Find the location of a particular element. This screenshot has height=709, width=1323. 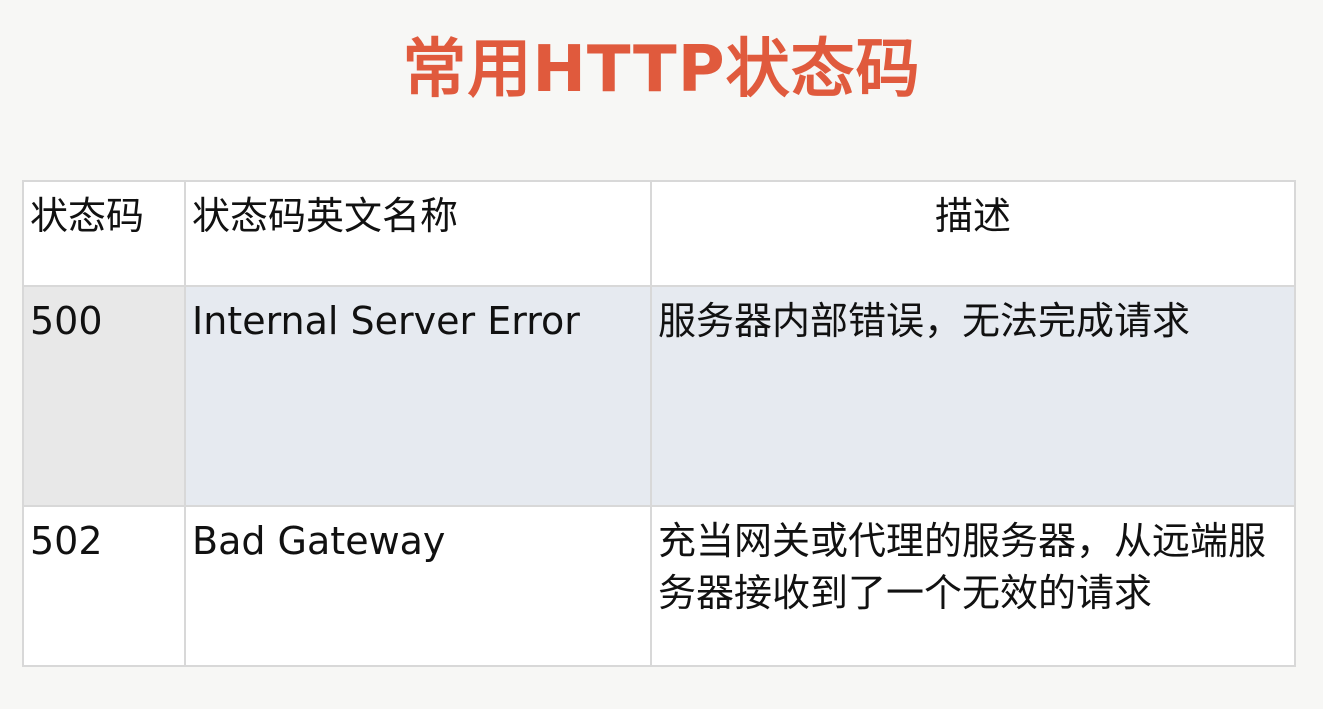

status-code-cell: 500 is located at coordinates (104, 396).